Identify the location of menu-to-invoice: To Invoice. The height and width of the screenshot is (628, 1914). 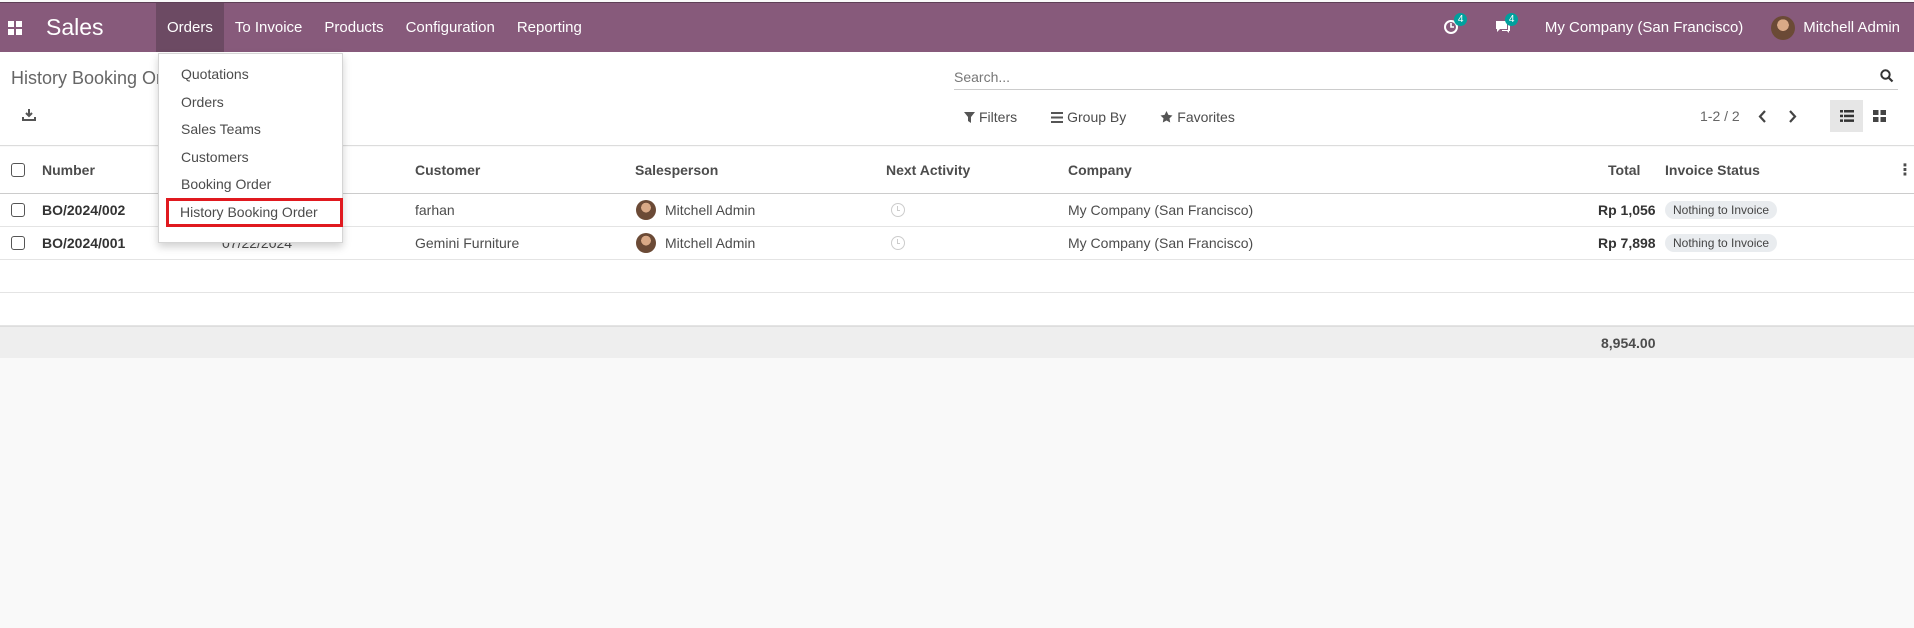
(269, 28).